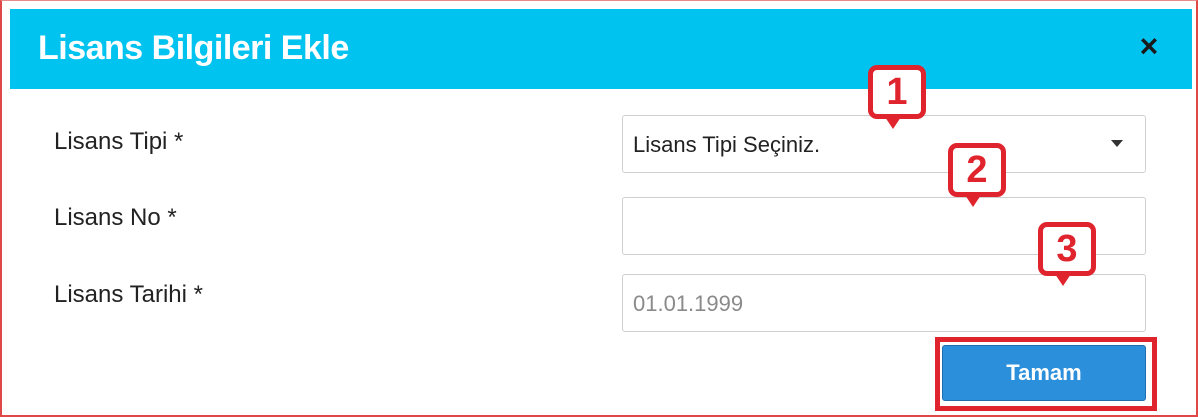 The image size is (1198, 417). I want to click on callout-2-tail, so click(973, 201).